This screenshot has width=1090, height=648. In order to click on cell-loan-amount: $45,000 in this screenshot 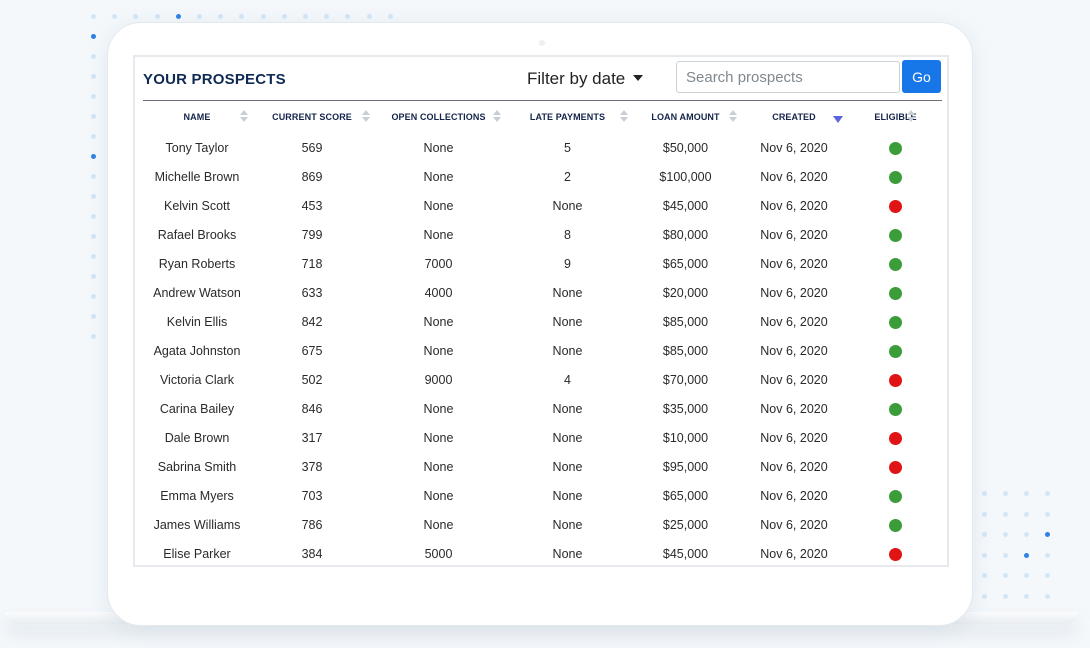, I will do `click(685, 553)`.